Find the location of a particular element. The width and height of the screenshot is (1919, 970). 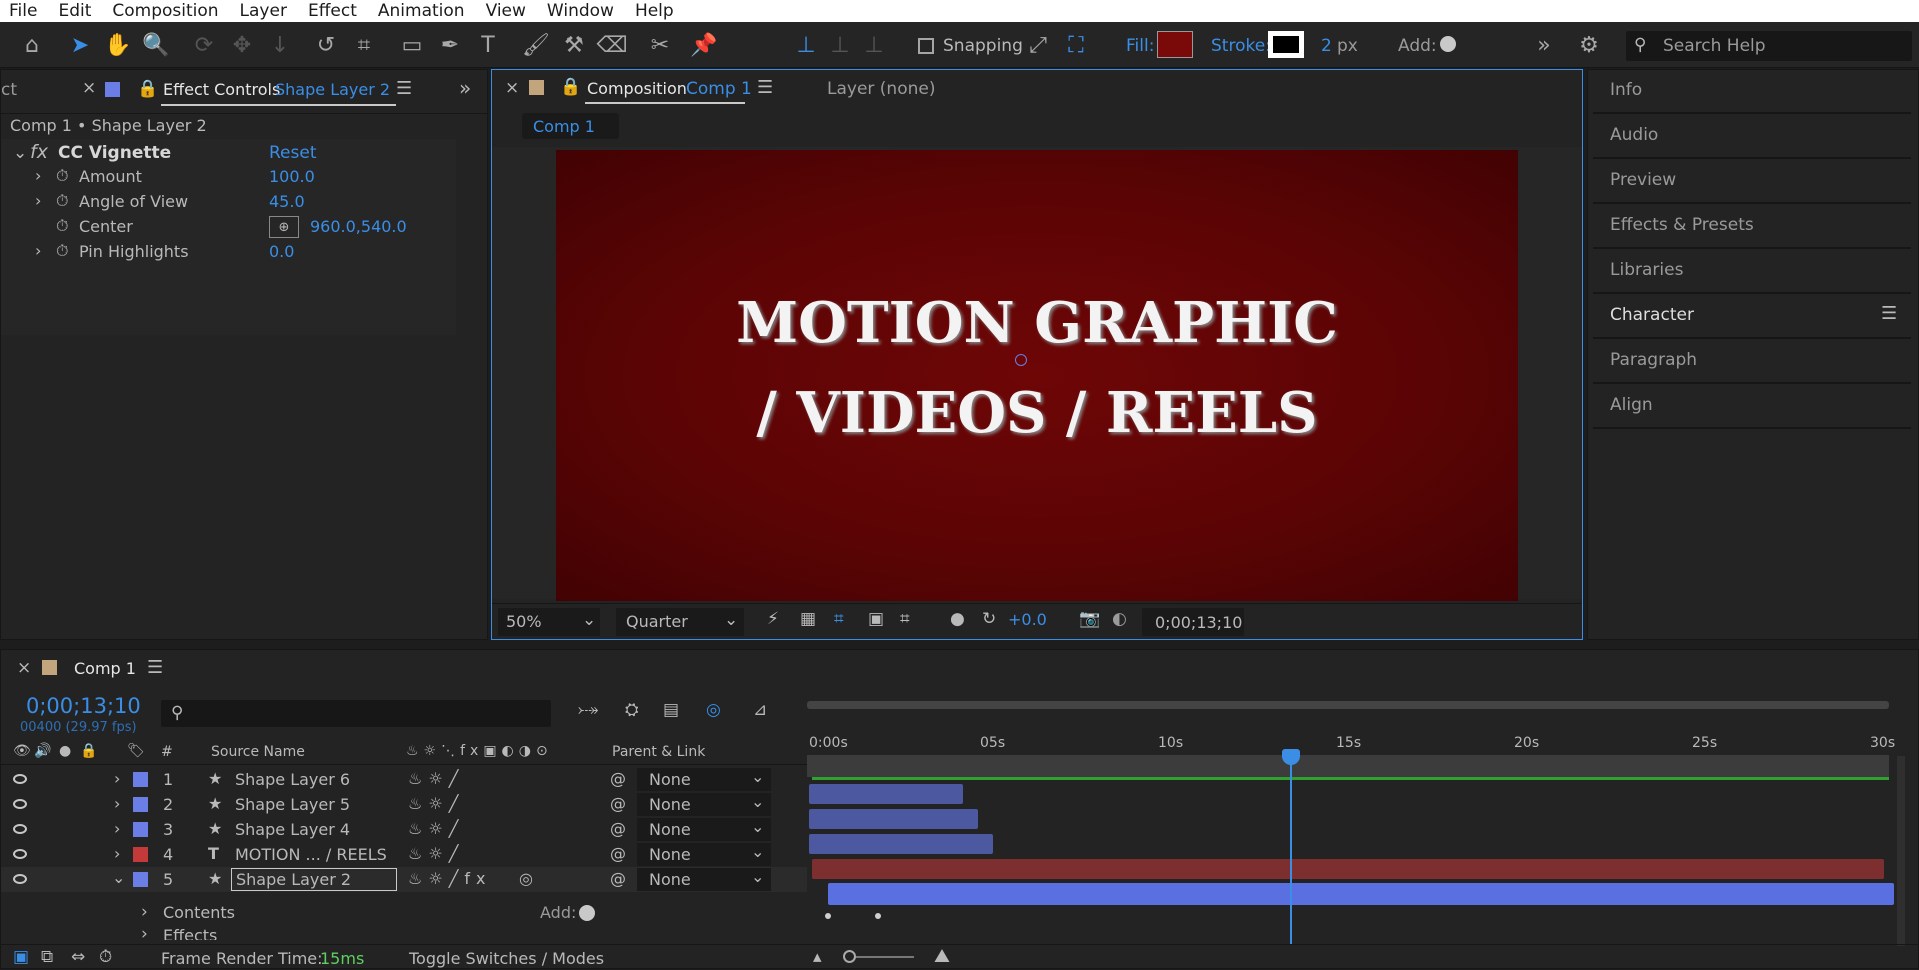

solo-column-icon: ● is located at coordinates (65, 751).